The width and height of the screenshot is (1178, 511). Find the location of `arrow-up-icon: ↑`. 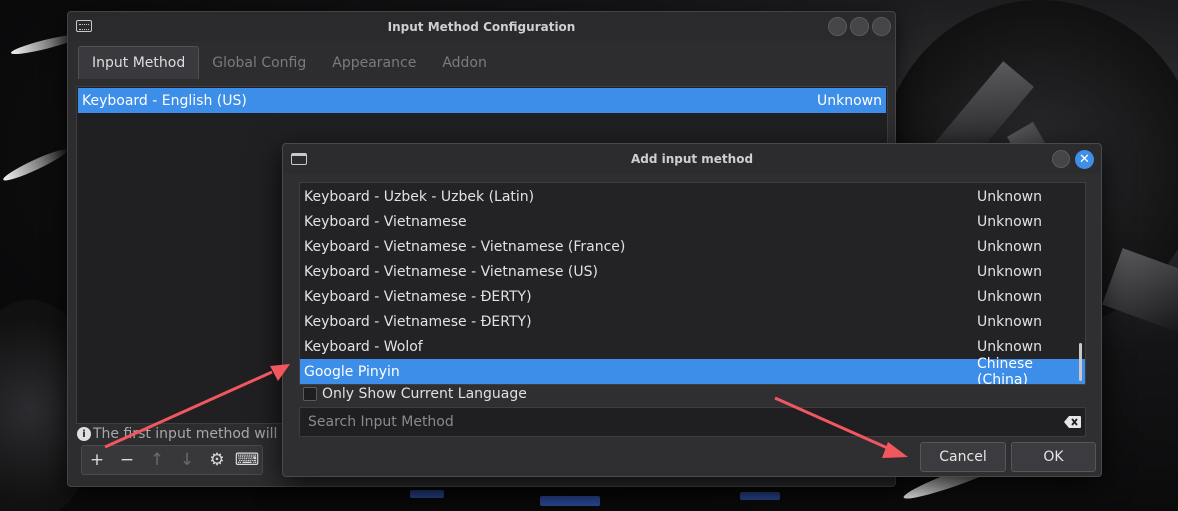

arrow-up-icon: ↑ is located at coordinates (157, 460).